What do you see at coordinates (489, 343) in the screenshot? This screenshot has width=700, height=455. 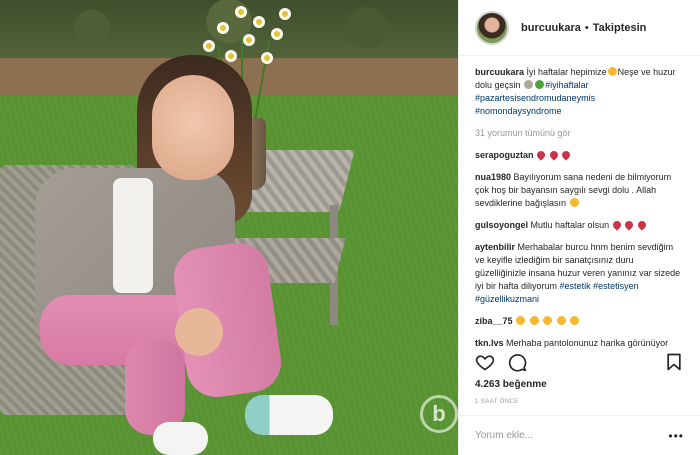 I see `comment-username: tkn.lvs` at bounding box center [489, 343].